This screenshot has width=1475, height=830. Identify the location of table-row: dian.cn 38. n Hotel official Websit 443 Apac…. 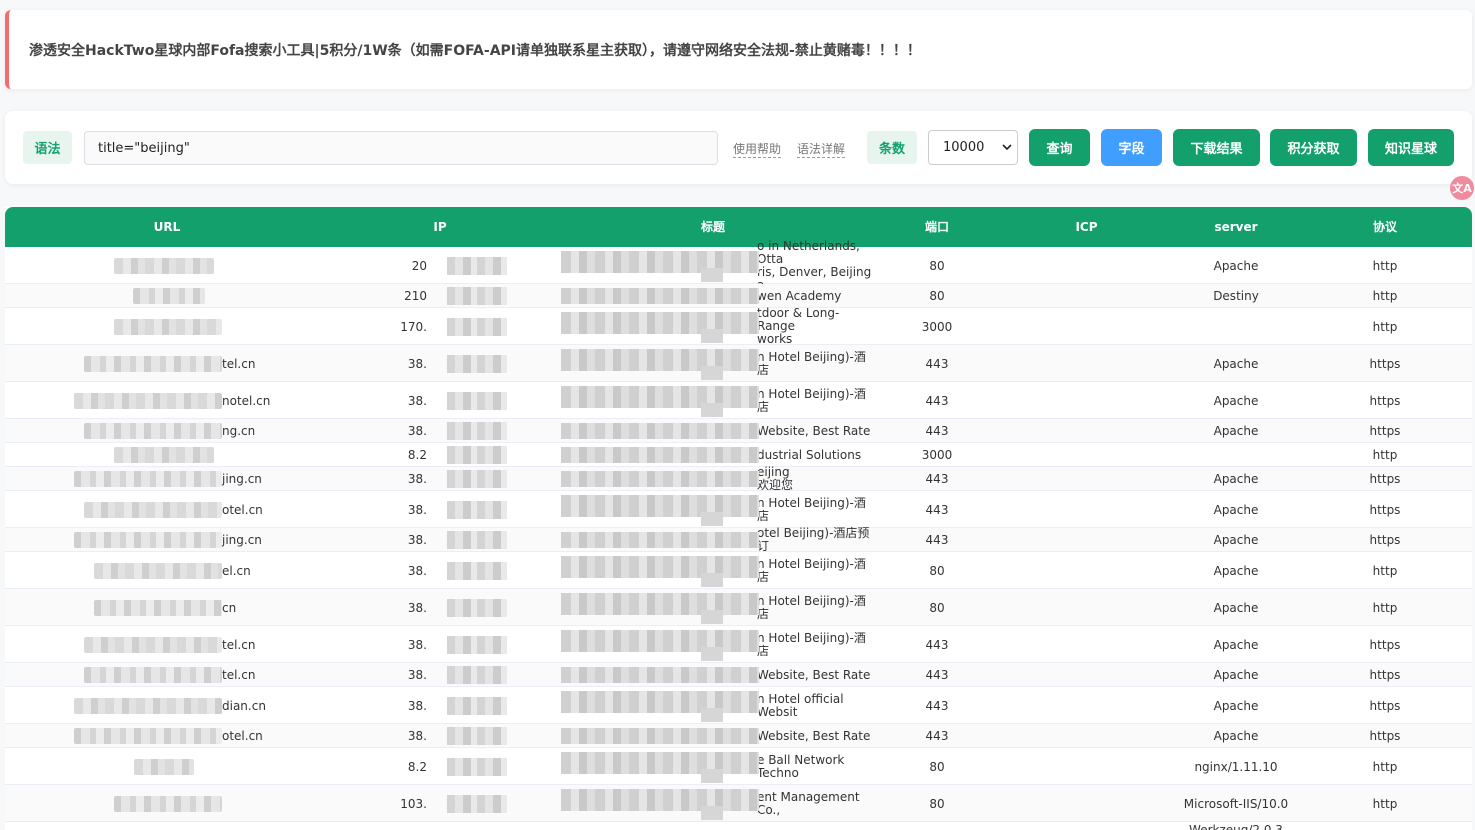
(738, 705).